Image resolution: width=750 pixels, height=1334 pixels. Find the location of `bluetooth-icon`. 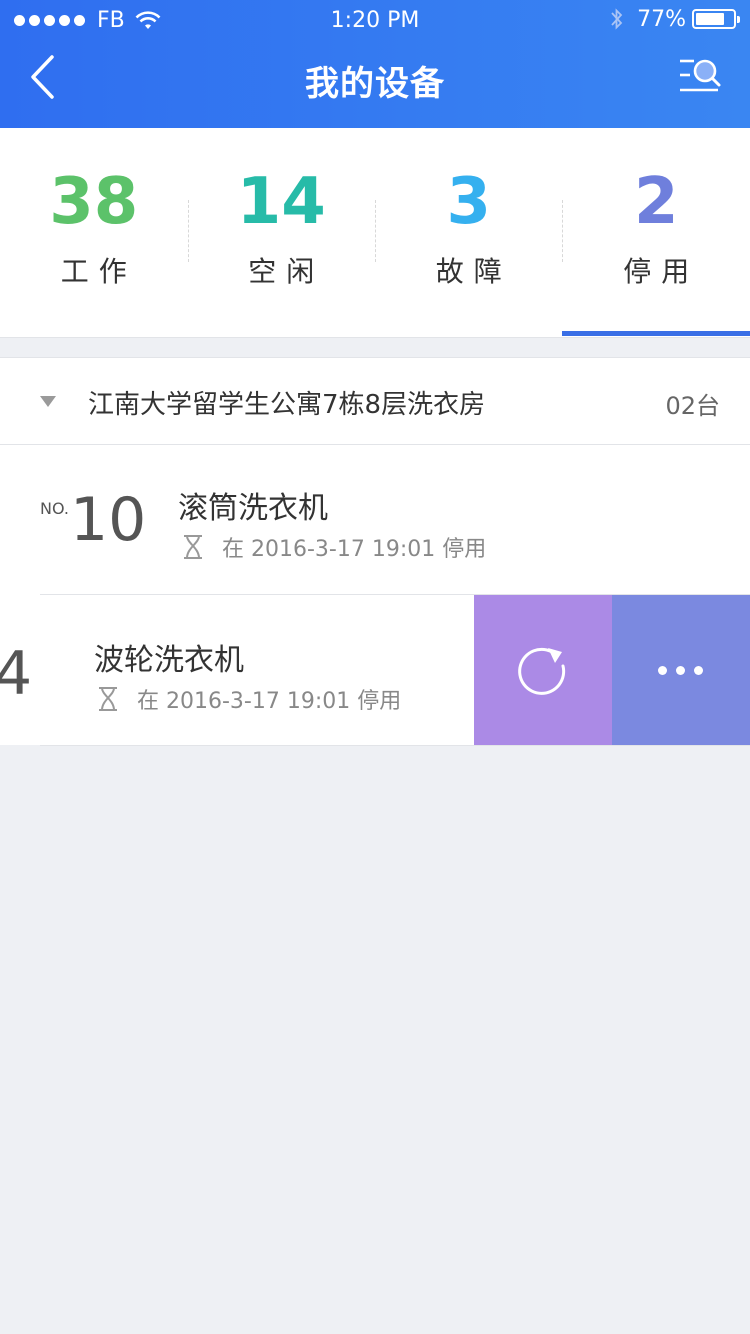

bluetooth-icon is located at coordinates (617, 19).